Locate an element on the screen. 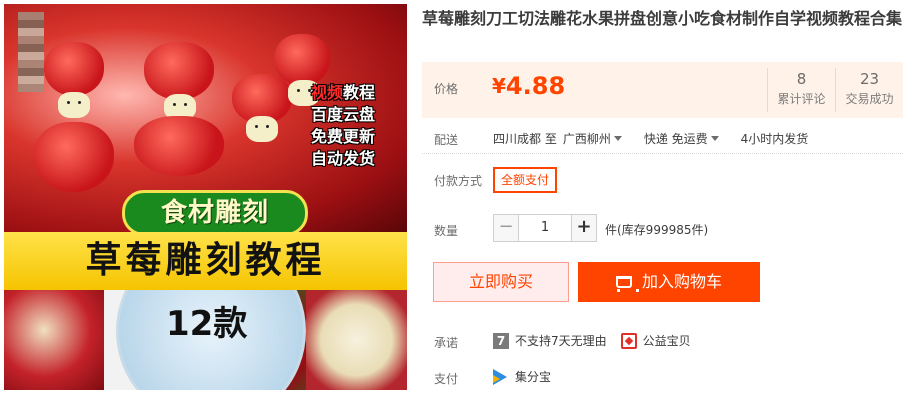 The image size is (907, 412). image-count-label: 12款 is located at coordinates (207, 324).